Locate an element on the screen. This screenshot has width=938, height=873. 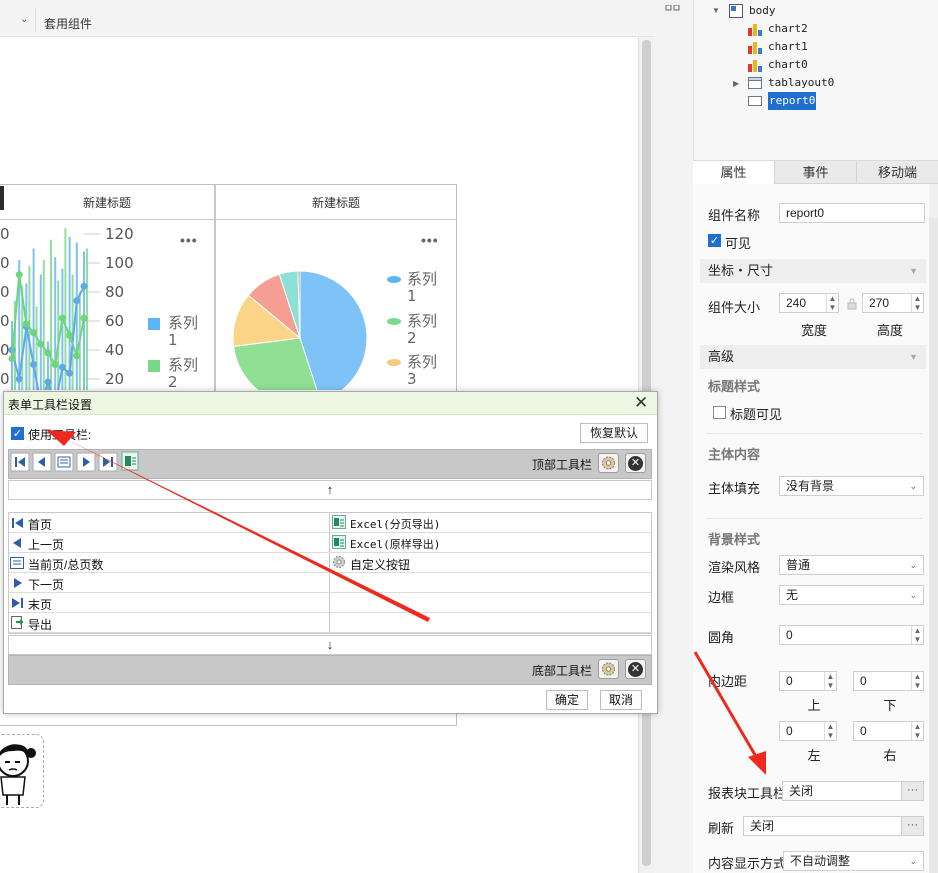
padding-left-input: 0 ▲ ▼ is located at coordinates (808, 731).